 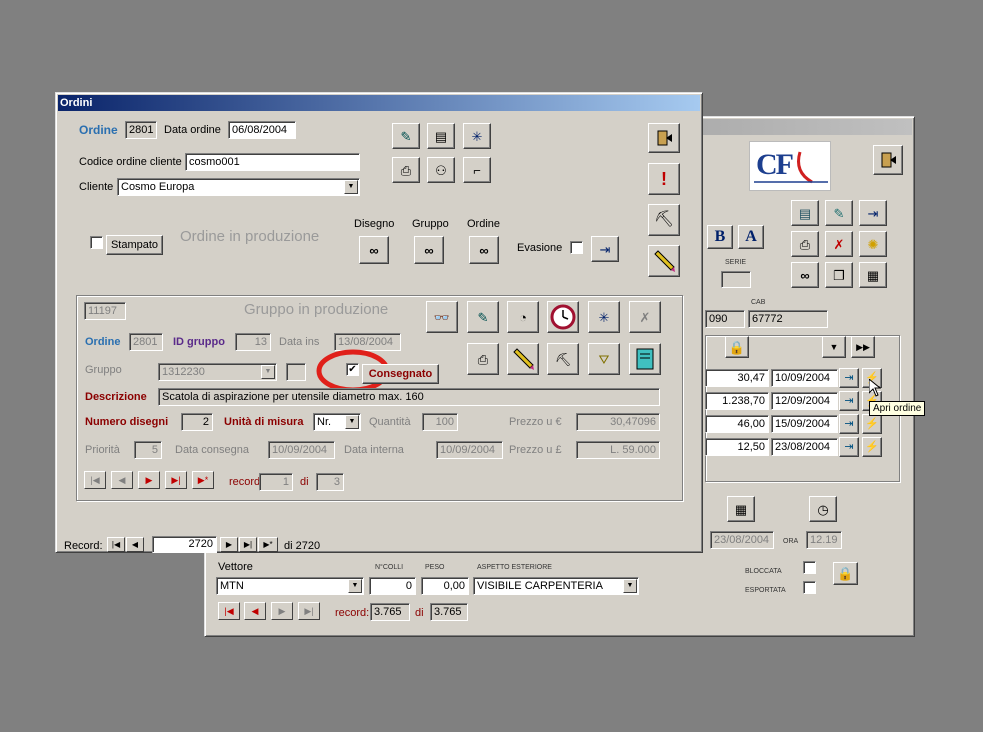 I want to click on search-ordine-icon: ∞, so click(x=484, y=250).